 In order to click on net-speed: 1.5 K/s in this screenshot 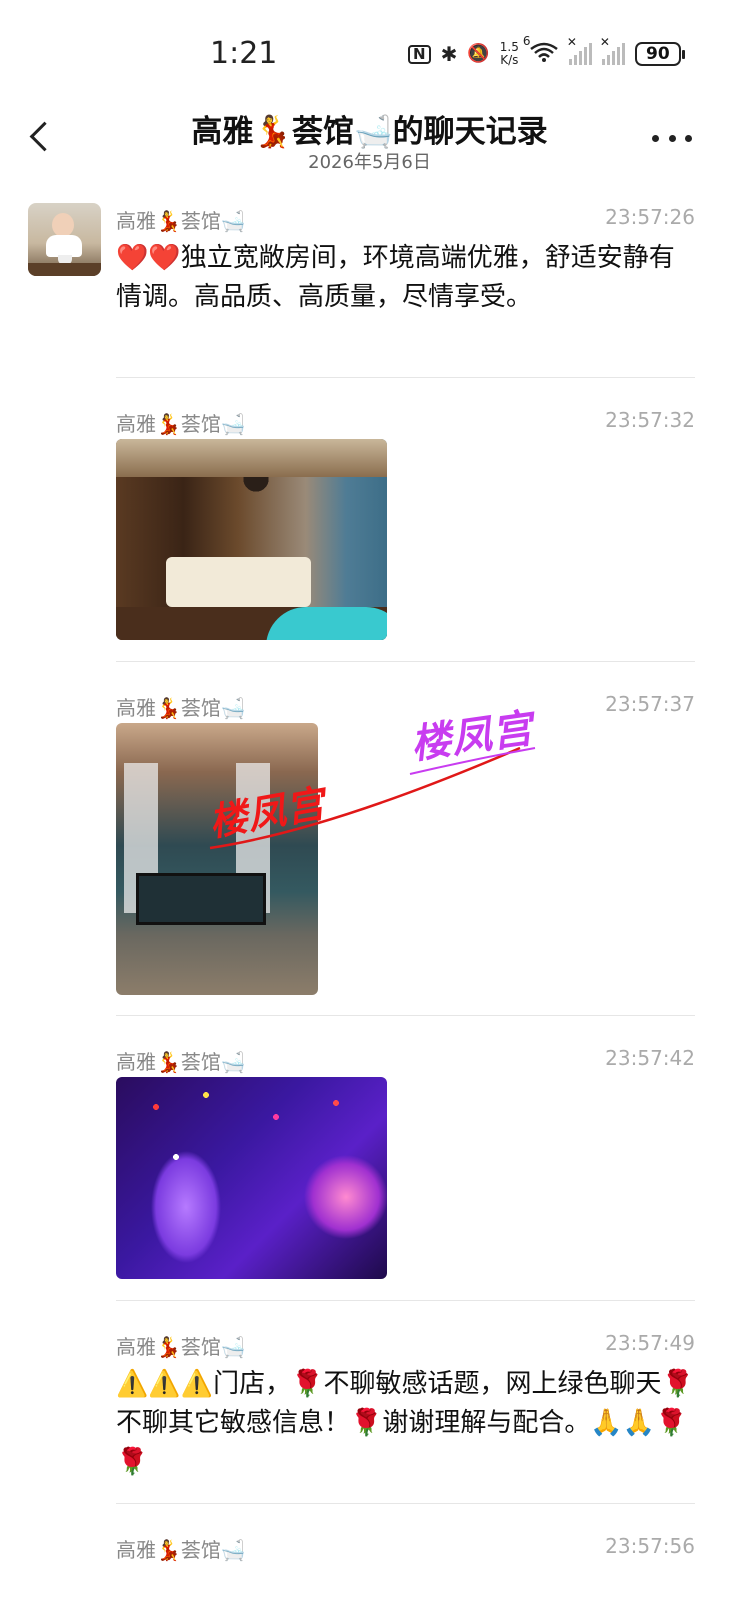, I will do `click(509, 54)`.